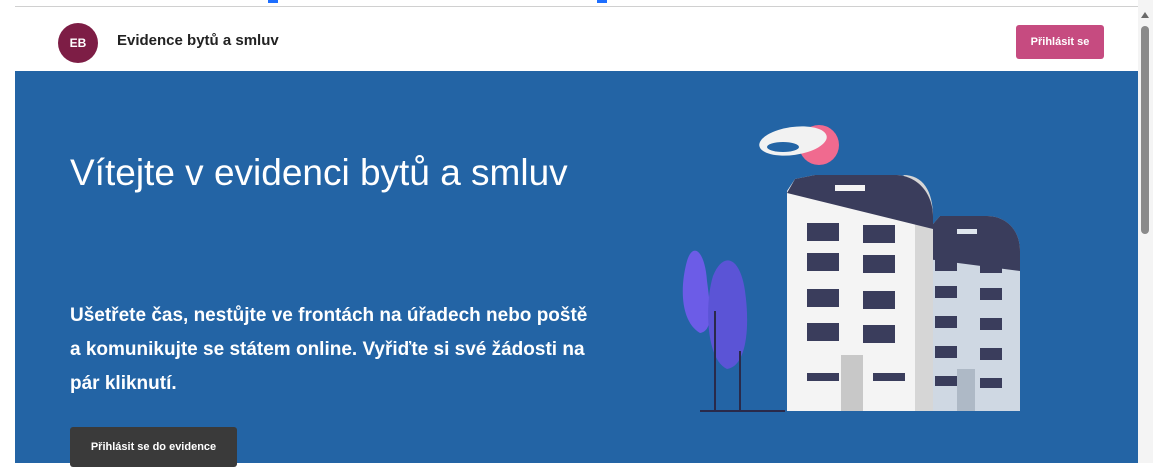  What do you see at coordinates (198, 40) in the screenshot?
I see `app-title: Evidence bytů a smluv` at bounding box center [198, 40].